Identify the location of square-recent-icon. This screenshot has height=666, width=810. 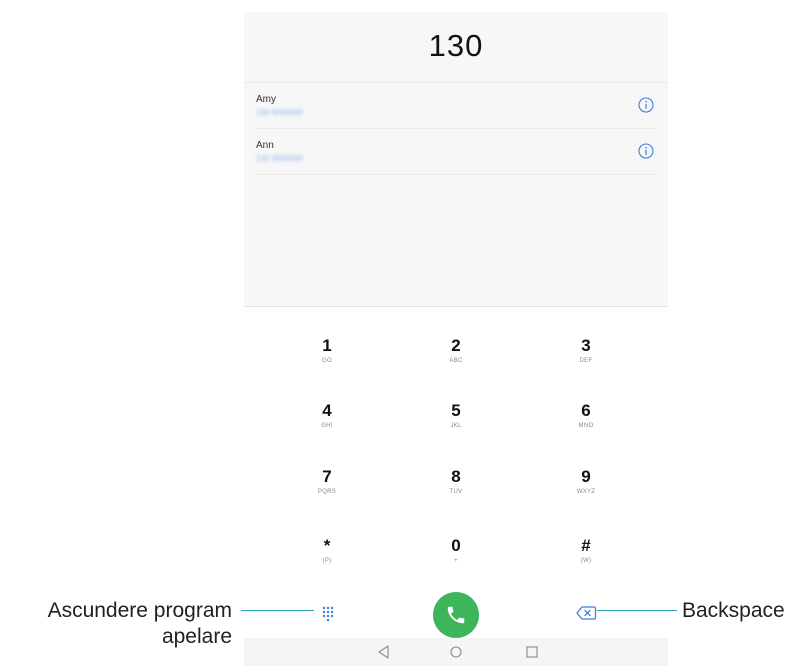
(532, 652).